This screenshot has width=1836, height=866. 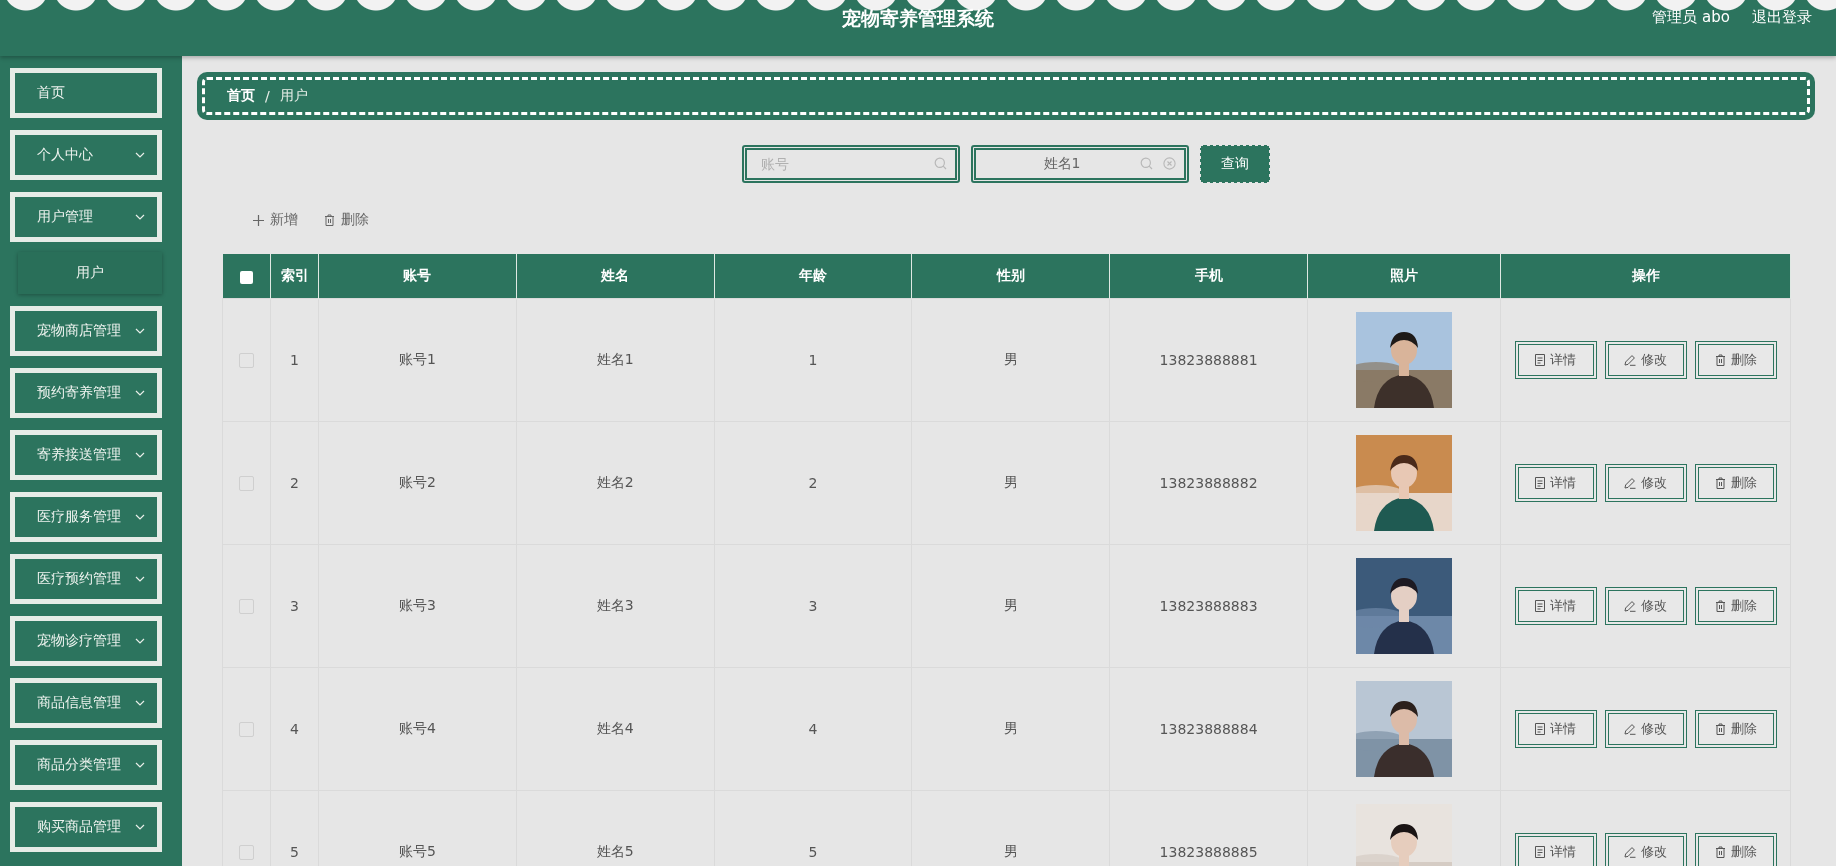 I want to click on table-cell: 13823888881, so click(x=1208, y=360).